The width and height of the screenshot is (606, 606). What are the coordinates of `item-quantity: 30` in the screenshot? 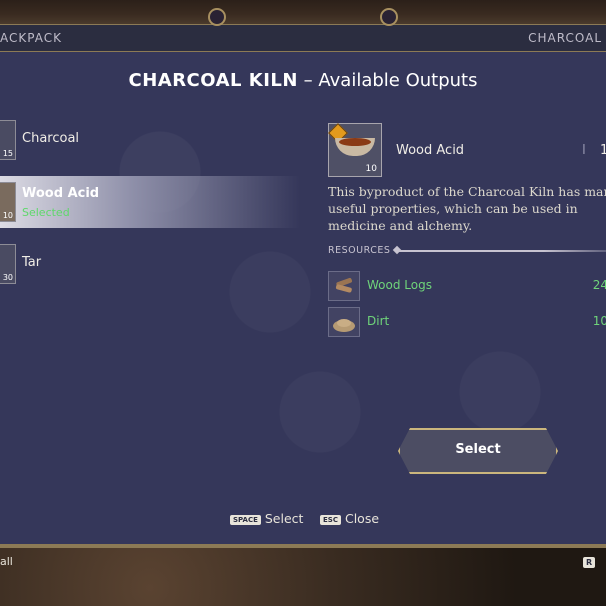 It's located at (7, 277).